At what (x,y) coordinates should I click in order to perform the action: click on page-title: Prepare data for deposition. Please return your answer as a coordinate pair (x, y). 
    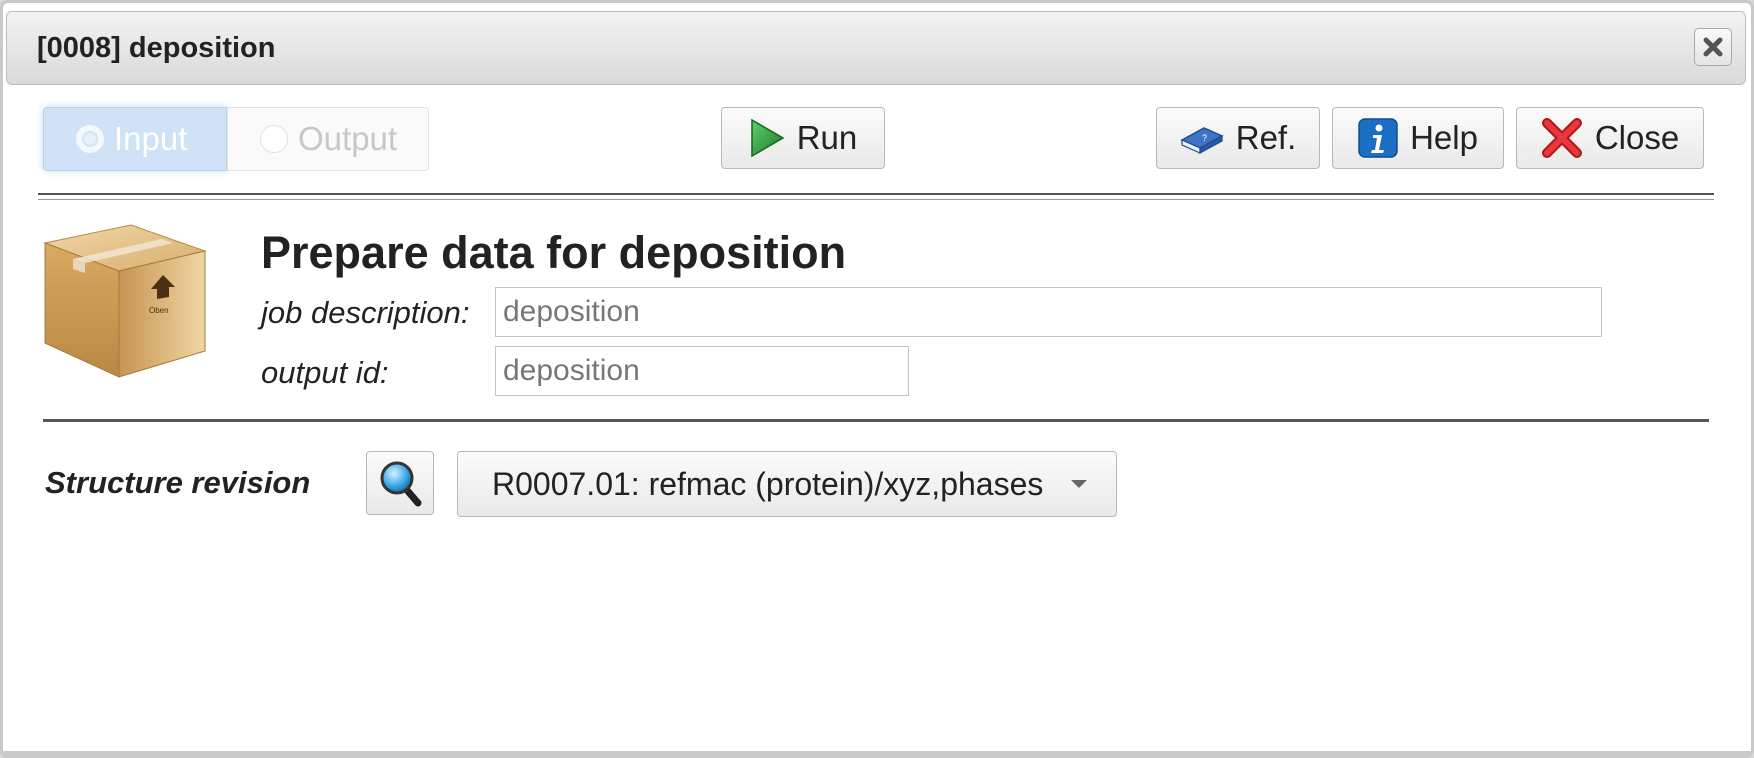
    Looking at the image, I should click on (554, 252).